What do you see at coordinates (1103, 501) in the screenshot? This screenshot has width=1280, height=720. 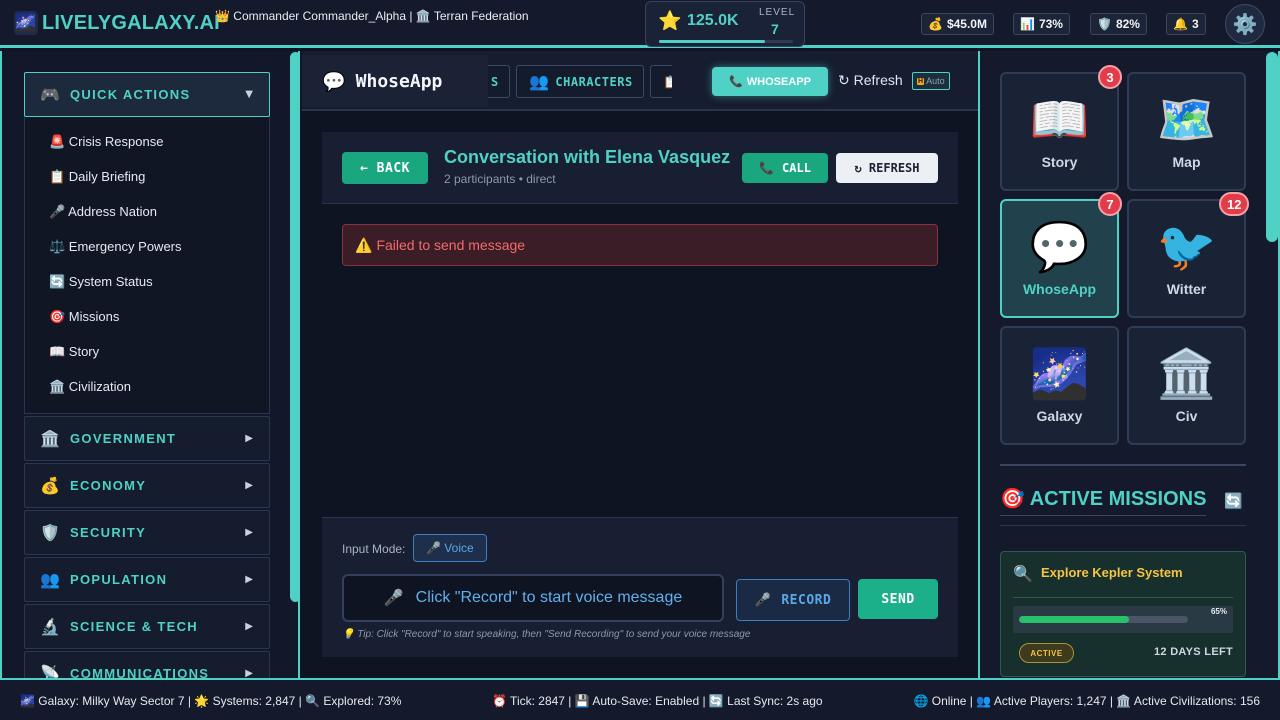 I see `active-missions-title: 🎯 ACTIVE MISSIONS` at bounding box center [1103, 501].